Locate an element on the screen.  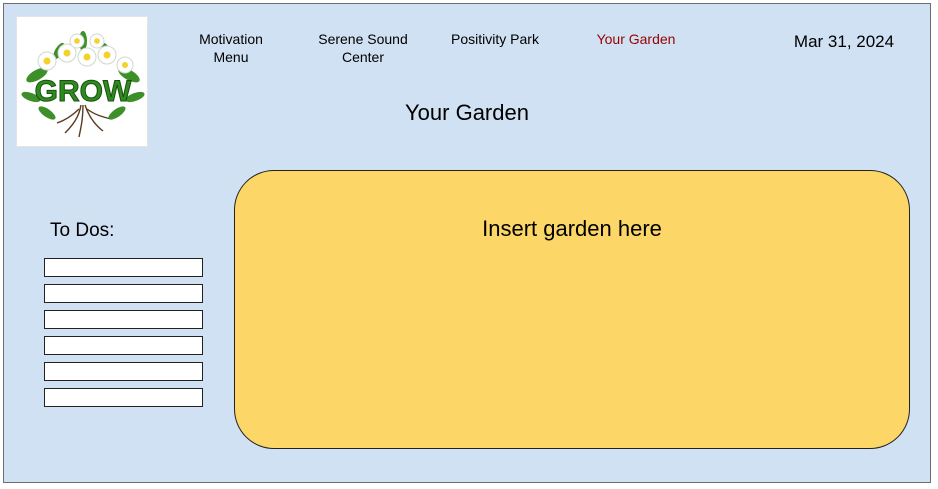
garden-placeholder: Insert garden here is located at coordinates (572, 228).